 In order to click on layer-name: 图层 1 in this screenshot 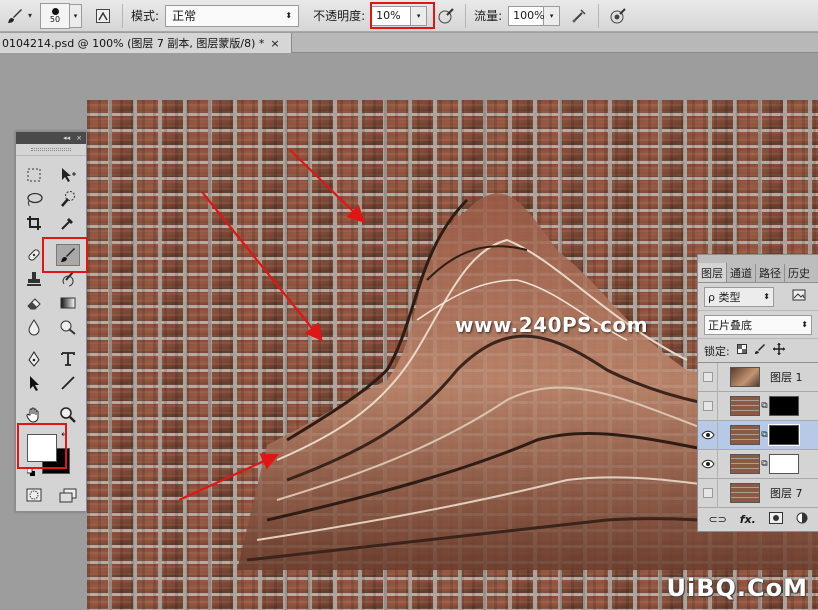, I will do `click(786, 377)`.